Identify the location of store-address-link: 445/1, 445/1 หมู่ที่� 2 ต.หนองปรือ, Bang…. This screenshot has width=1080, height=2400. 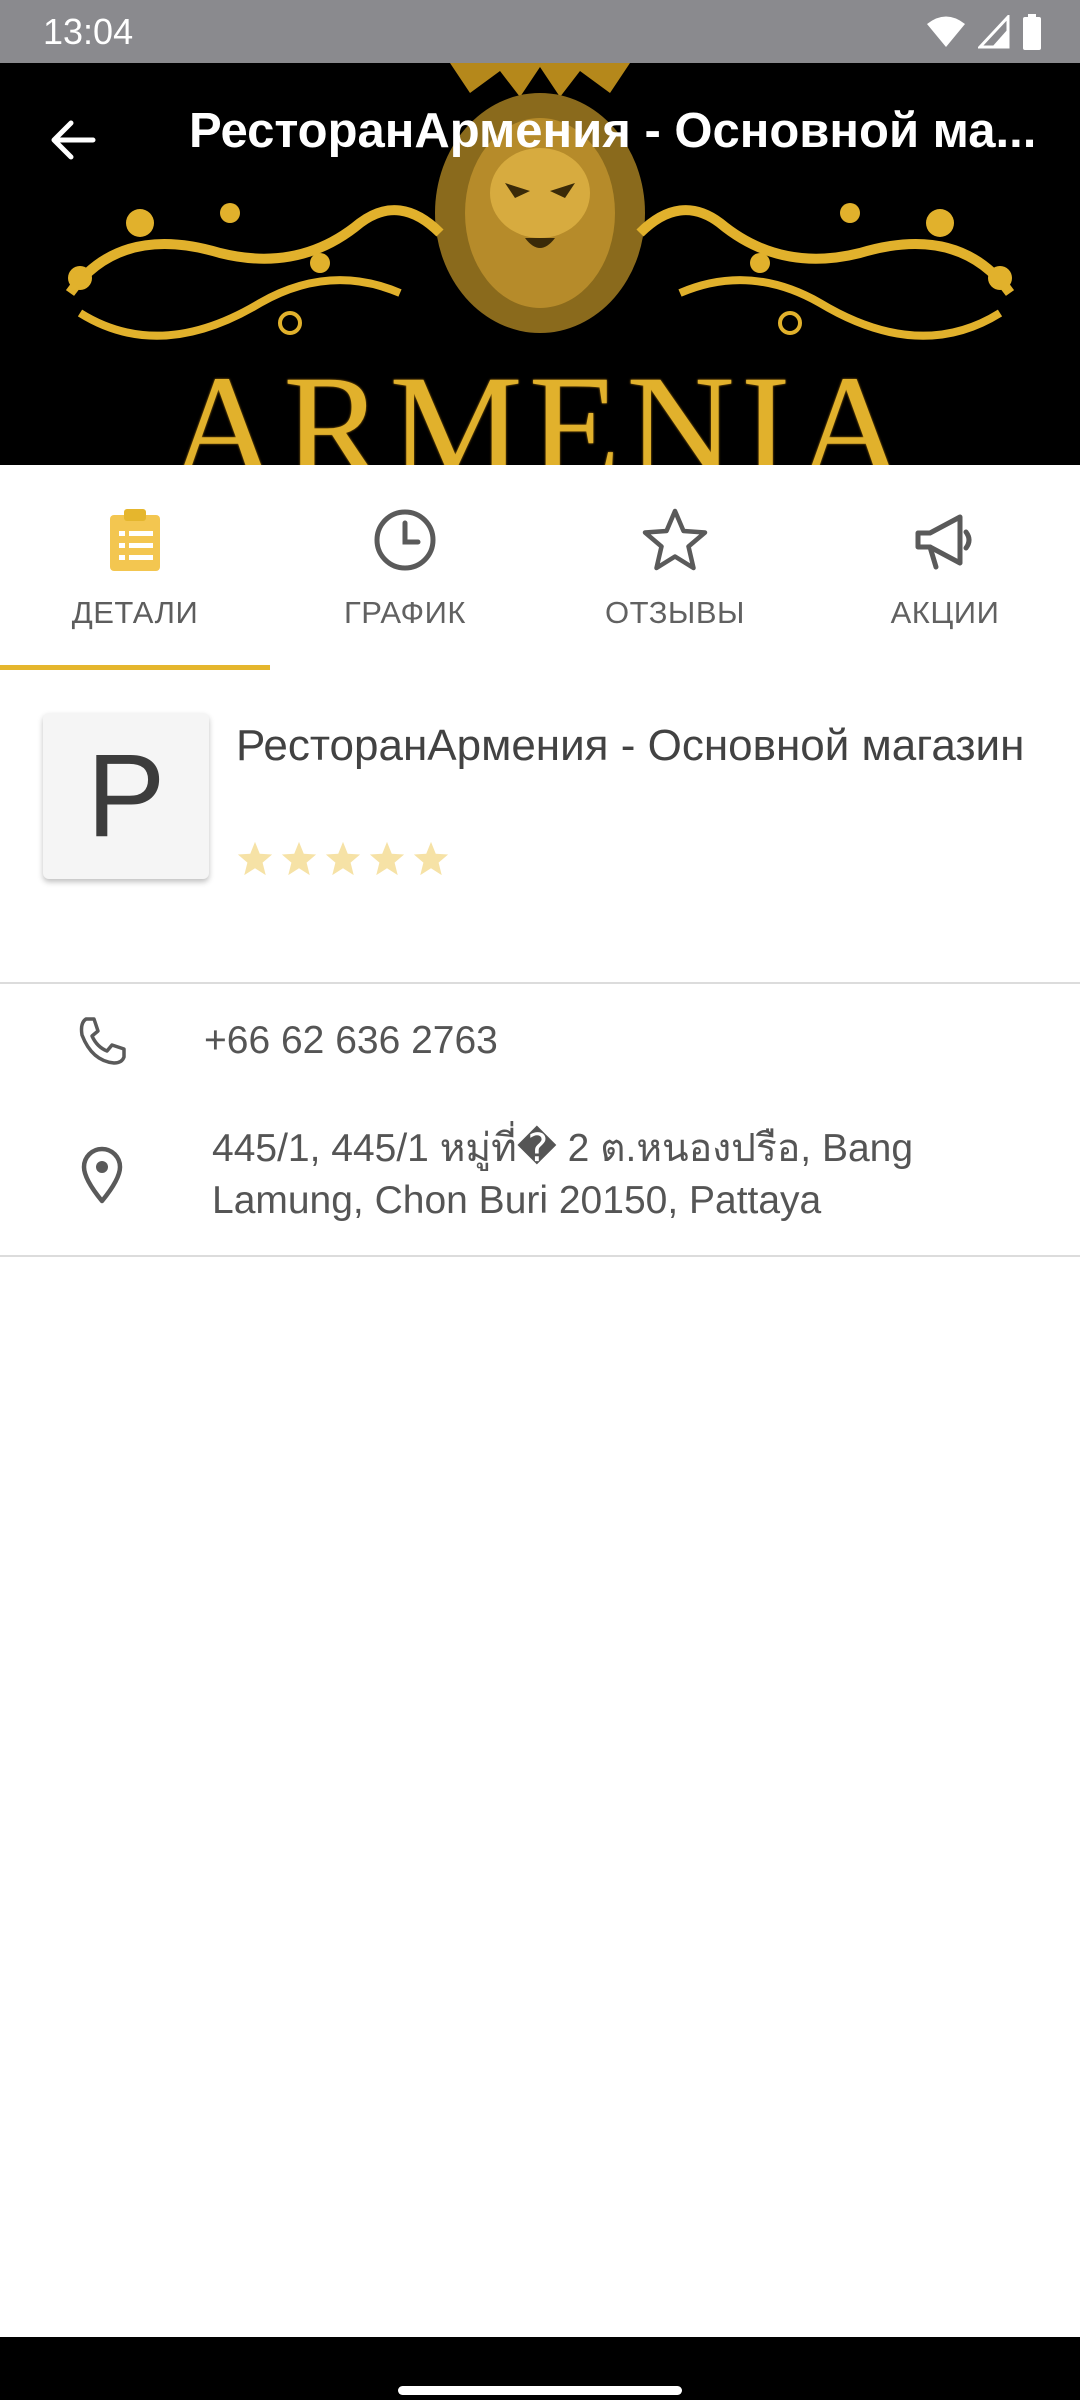
(622, 1175).